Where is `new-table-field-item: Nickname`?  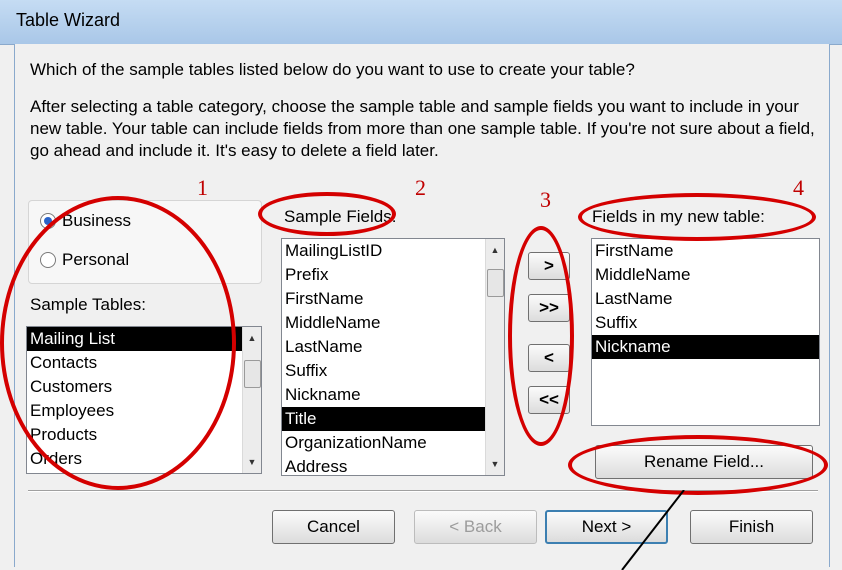
new-table-field-item: Nickname is located at coordinates (705, 347).